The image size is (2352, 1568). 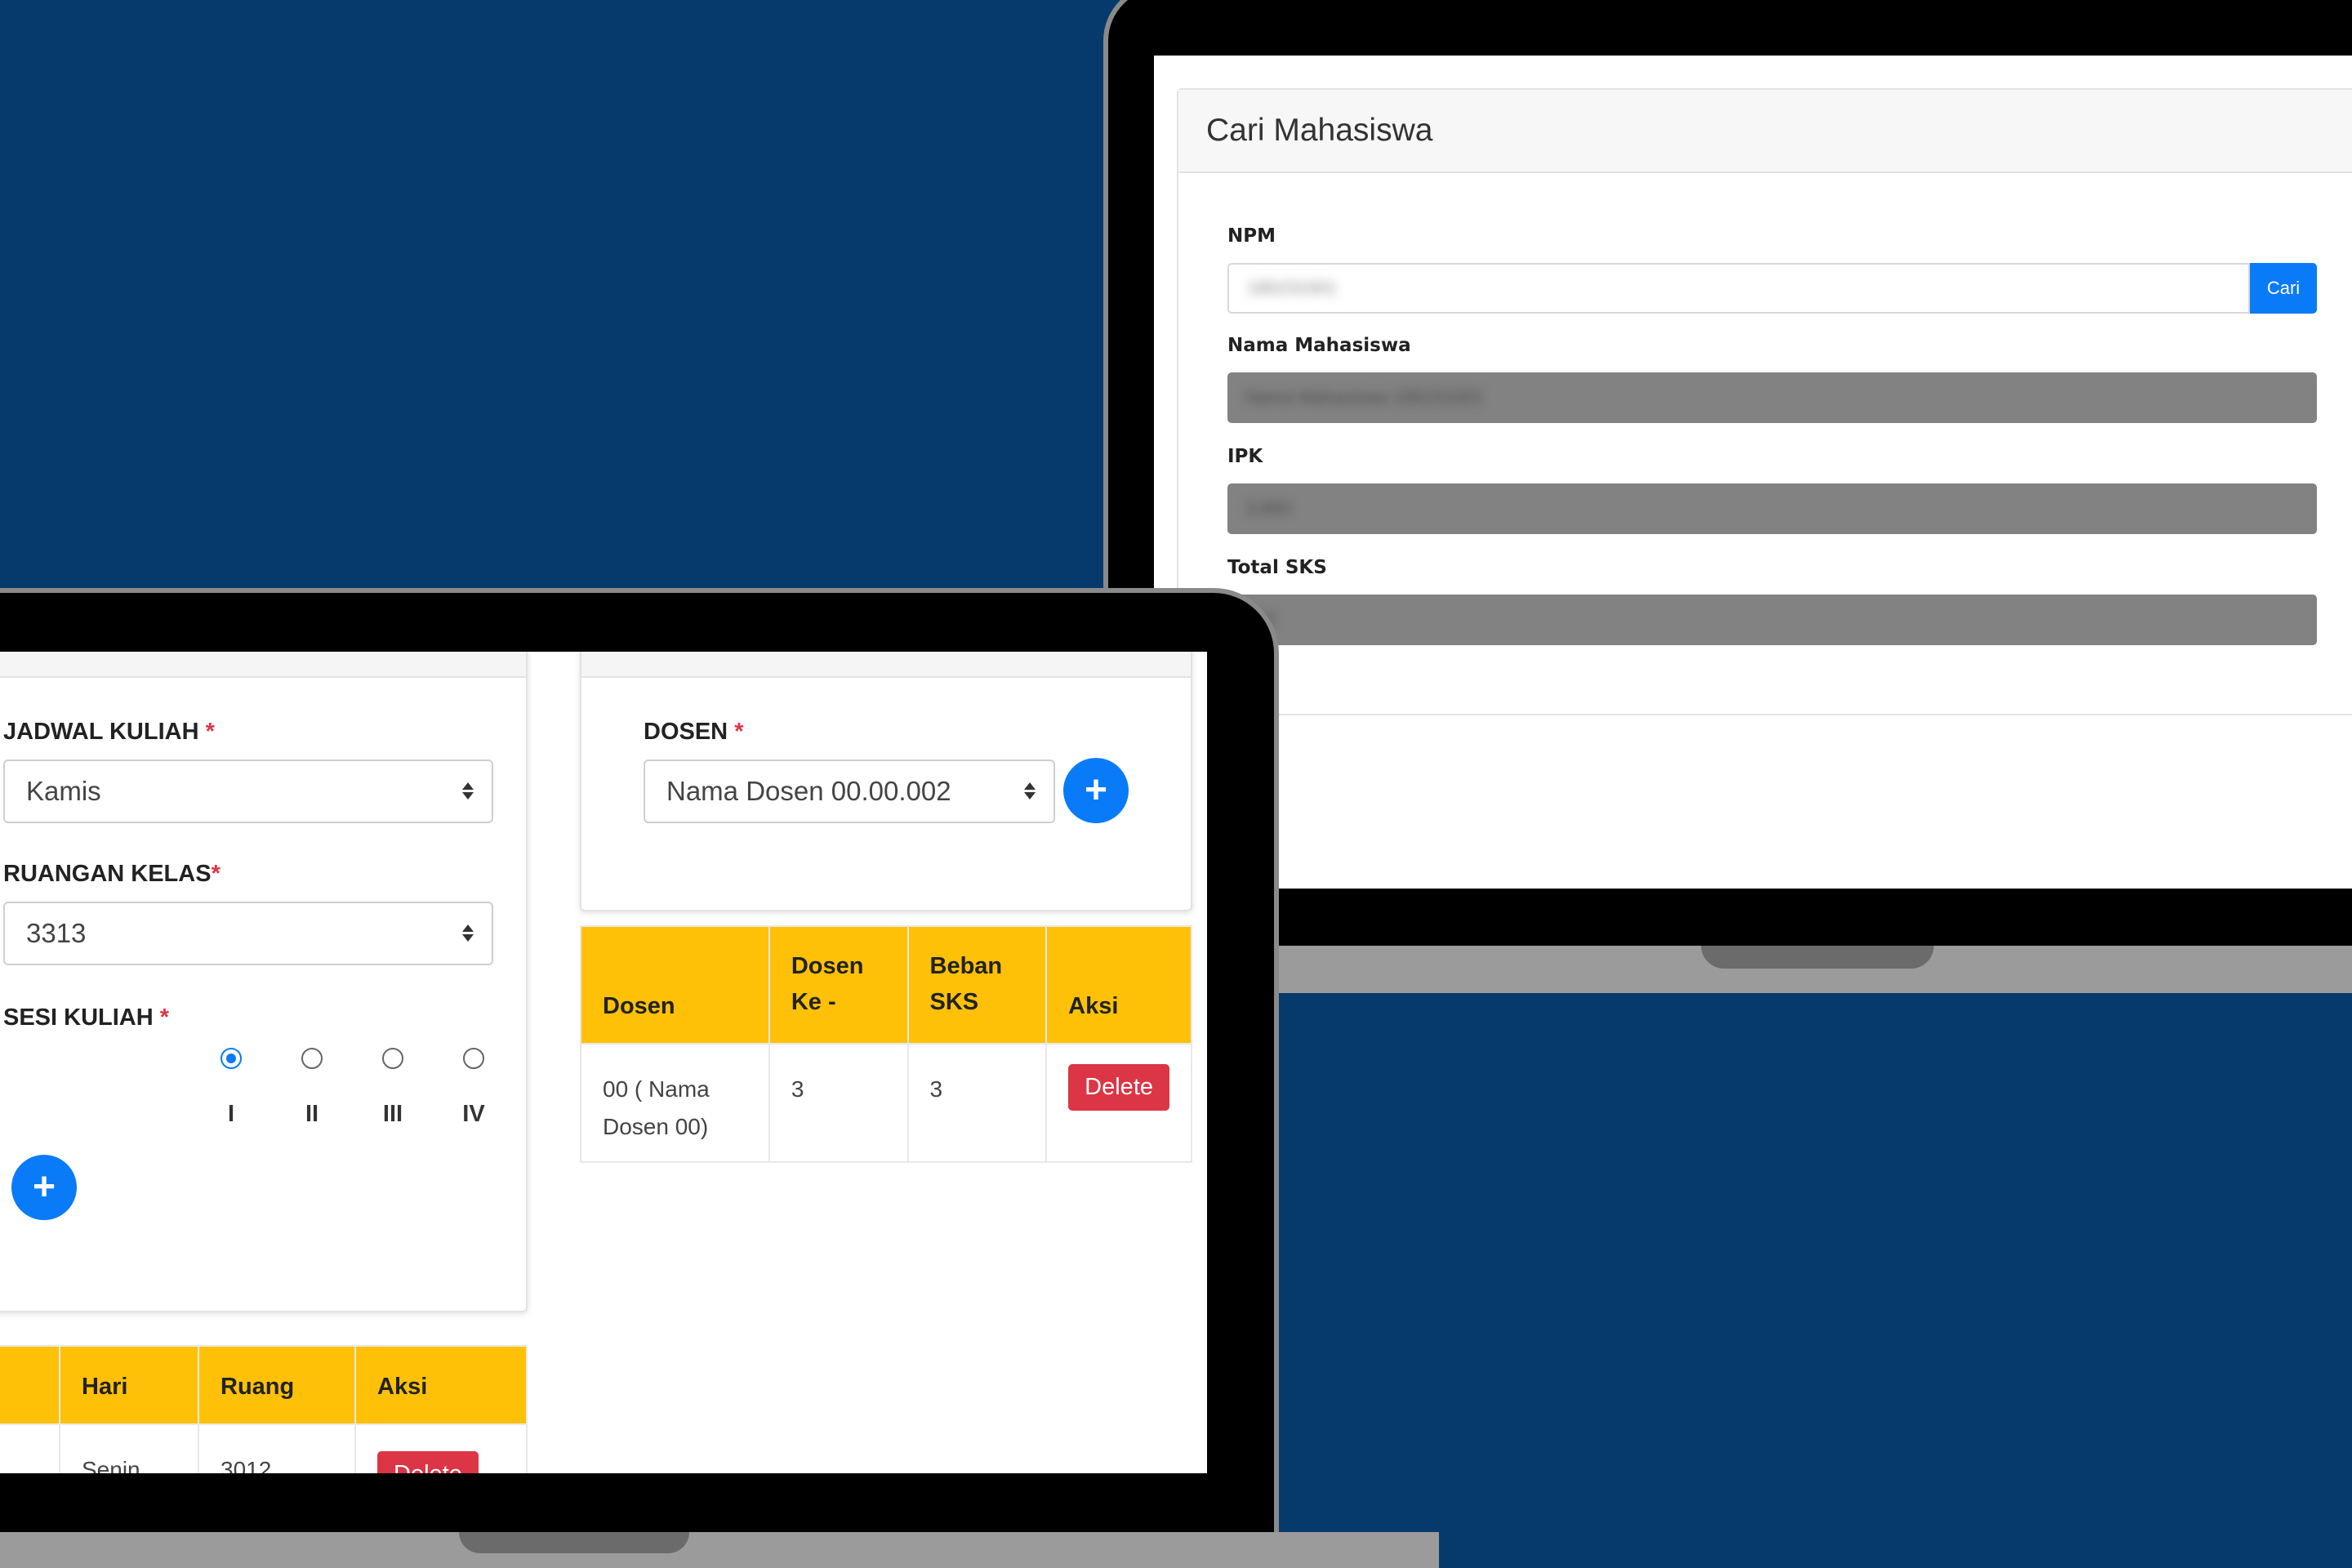 I want to click on ipk-value: 3.800, so click(x=1268, y=508).